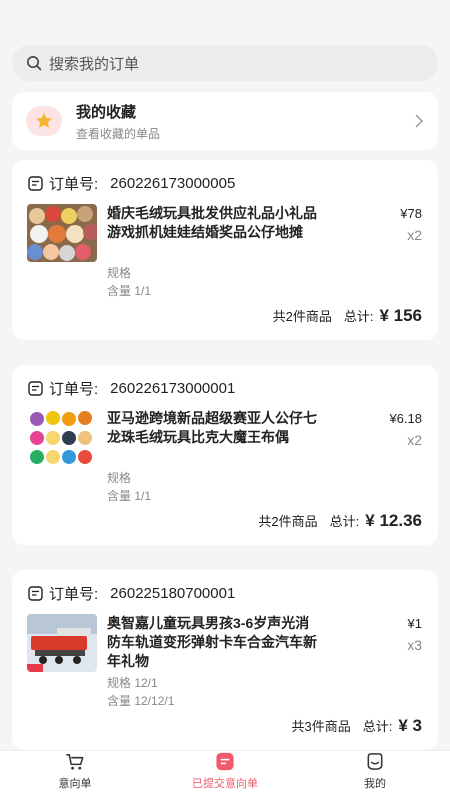 The width and height of the screenshot is (450, 800). What do you see at coordinates (75, 762) in the screenshot?
I see `cart-icon` at bounding box center [75, 762].